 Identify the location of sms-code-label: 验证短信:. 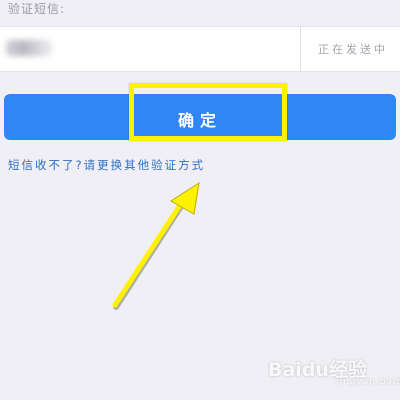
(37, 9).